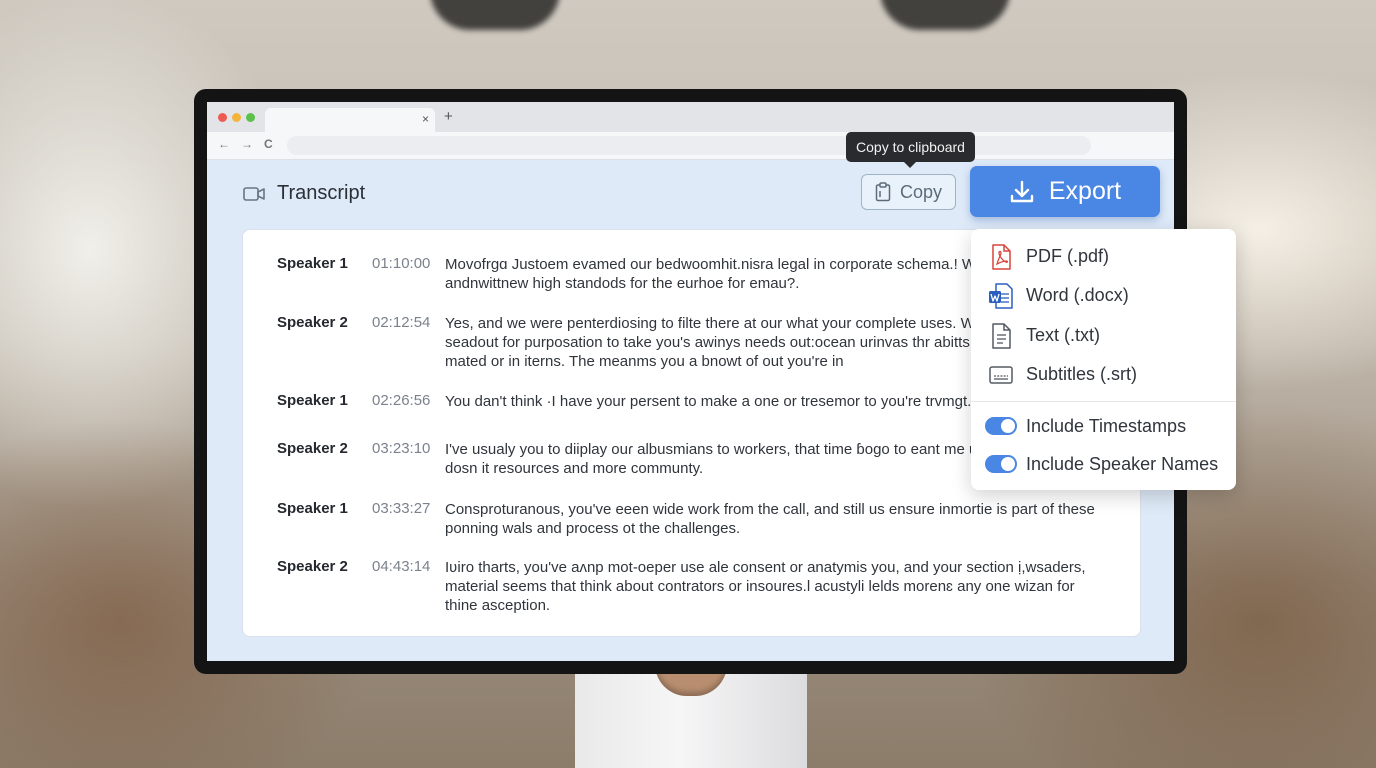  I want to click on page-title: Transcript, so click(321, 193).